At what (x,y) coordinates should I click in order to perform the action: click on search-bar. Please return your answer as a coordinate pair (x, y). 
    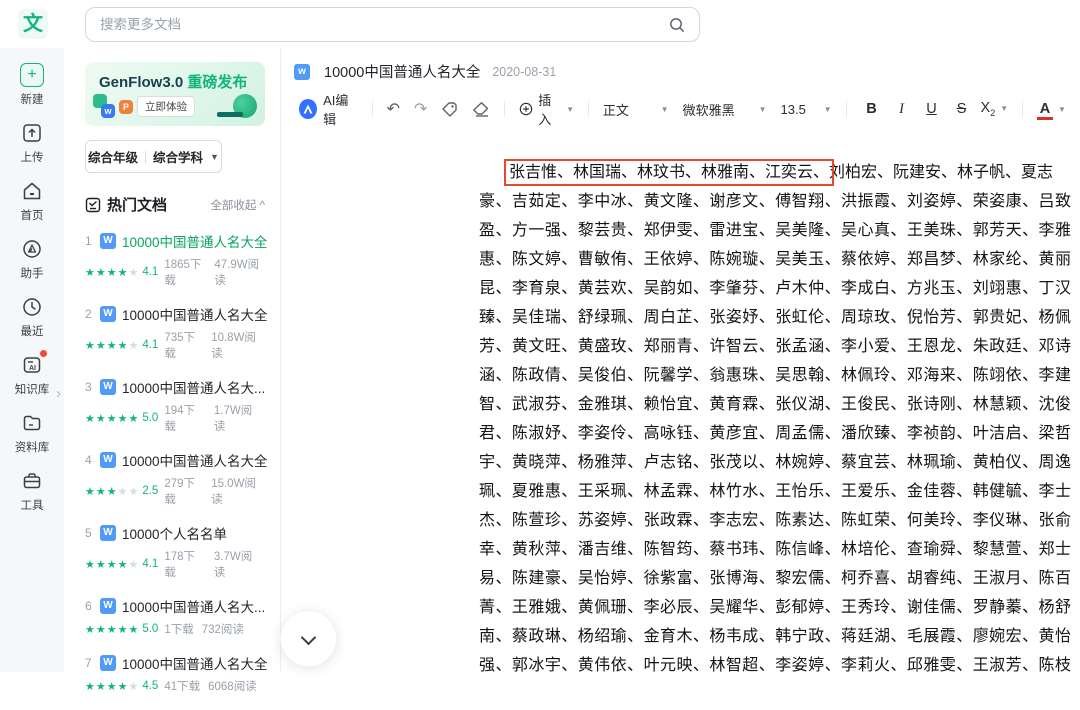
    Looking at the image, I should click on (392, 24).